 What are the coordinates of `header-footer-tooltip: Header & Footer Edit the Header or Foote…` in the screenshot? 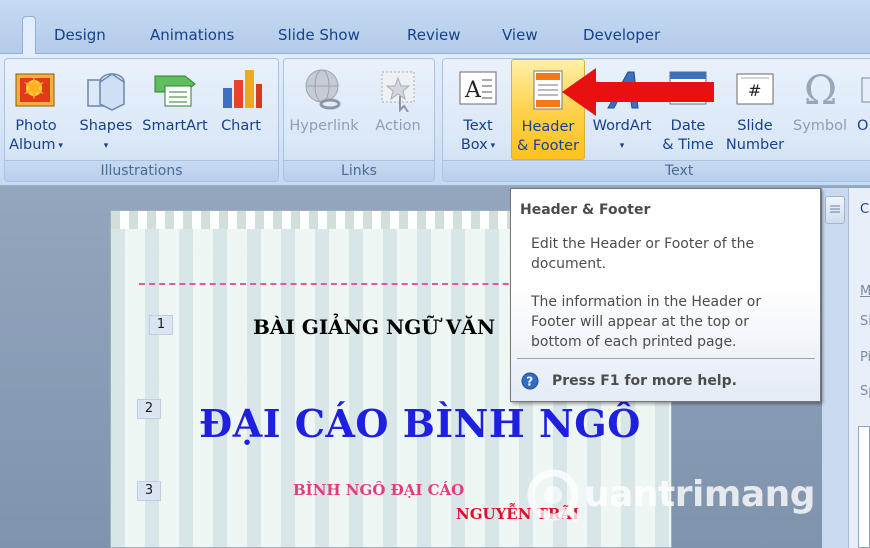 It's located at (665, 295).